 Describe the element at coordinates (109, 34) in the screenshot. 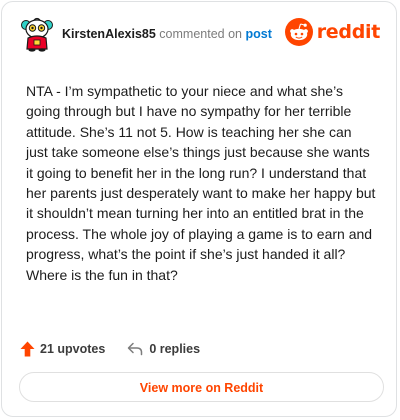

I see `username-link: KirstenAlexis85` at that location.